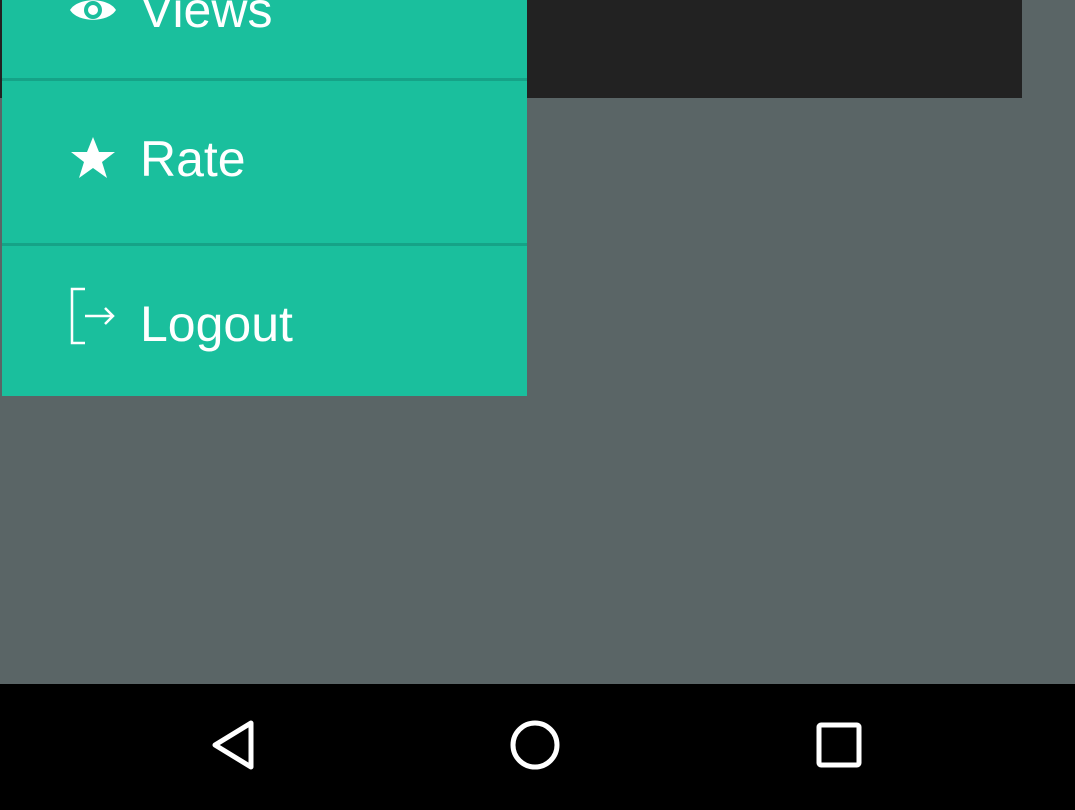  I want to click on back-triangle-icon, so click(233, 747).